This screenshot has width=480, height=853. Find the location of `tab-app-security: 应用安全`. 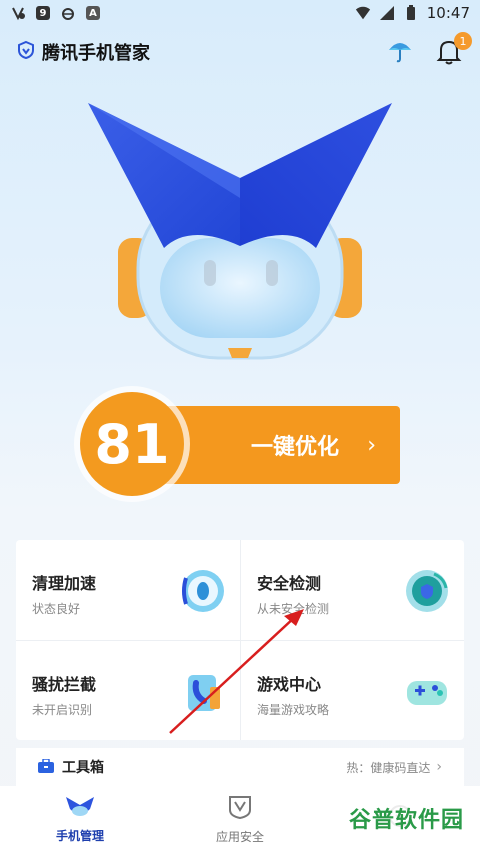

tab-app-security: 应用安全 is located at coordinates (240, 819).